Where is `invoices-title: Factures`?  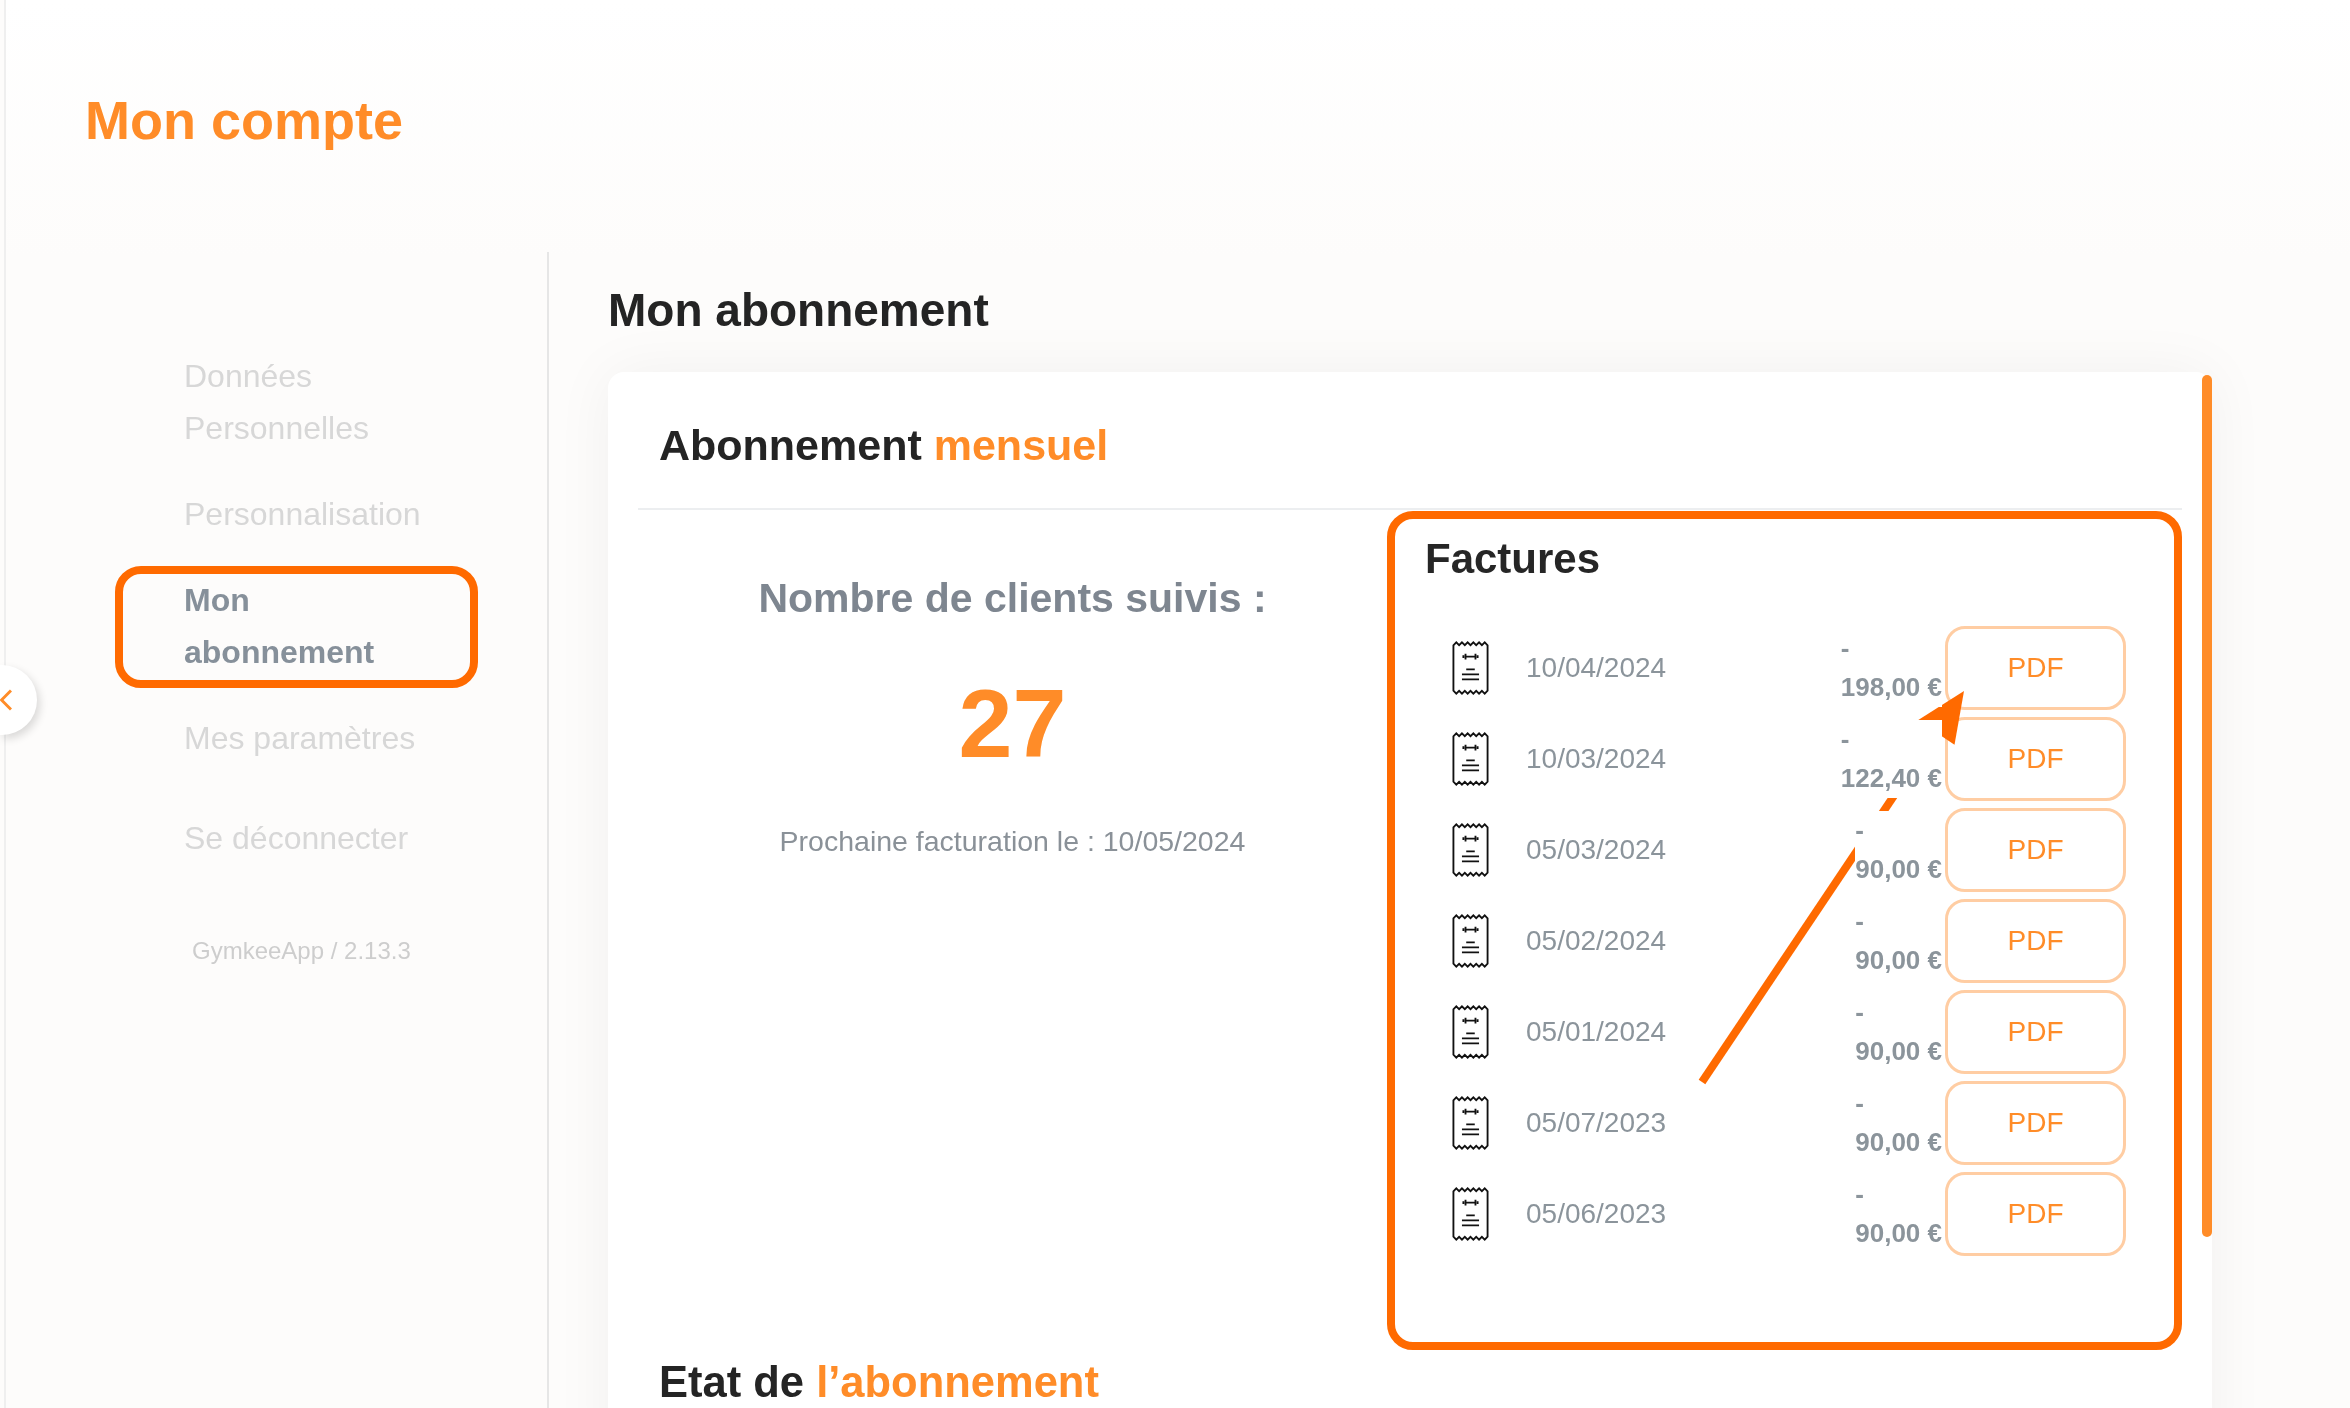
invoices-title: Factures is located at coordinates (1513, 559).